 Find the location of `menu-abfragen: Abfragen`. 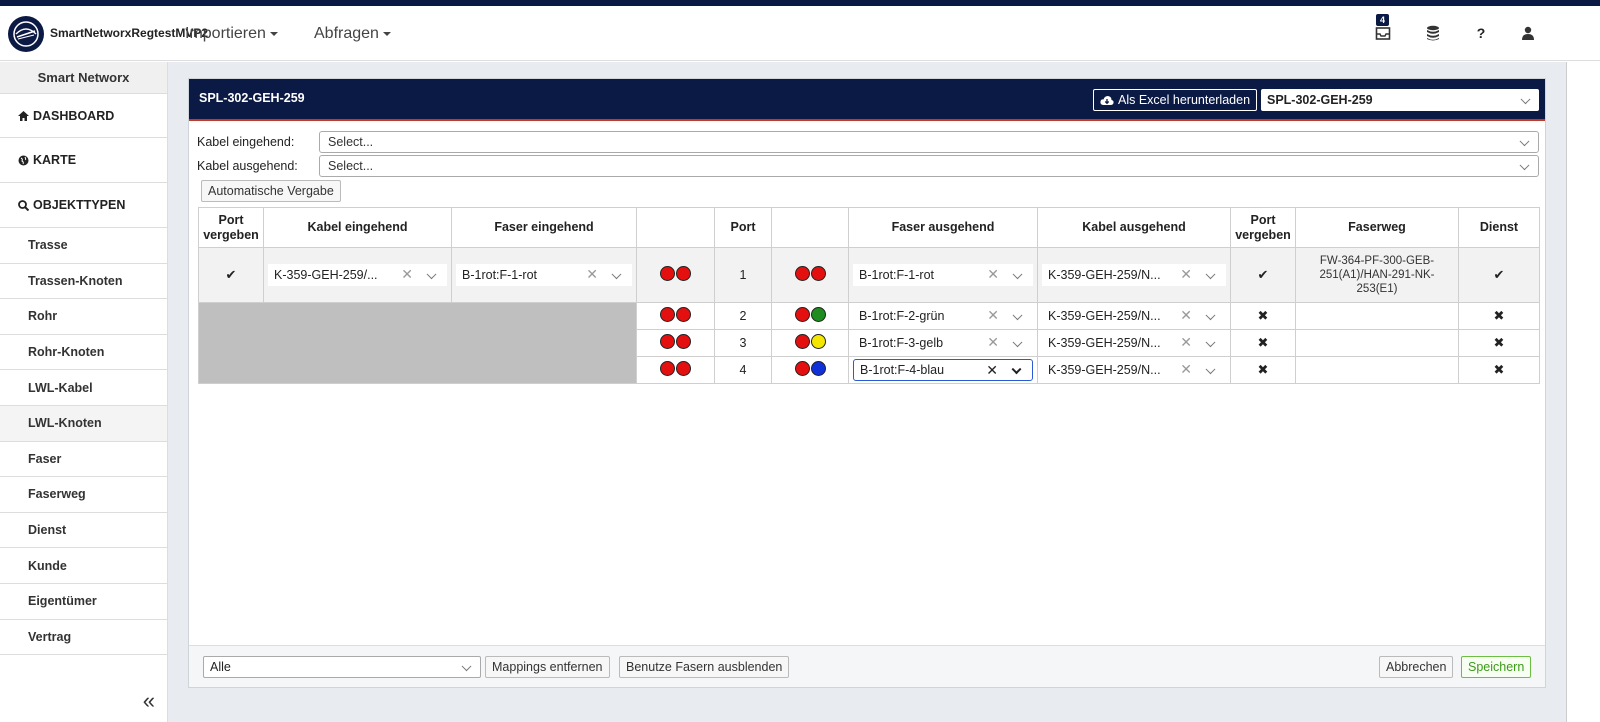

menu-abfragen: Abfragen is located at coordinates (352, 33).